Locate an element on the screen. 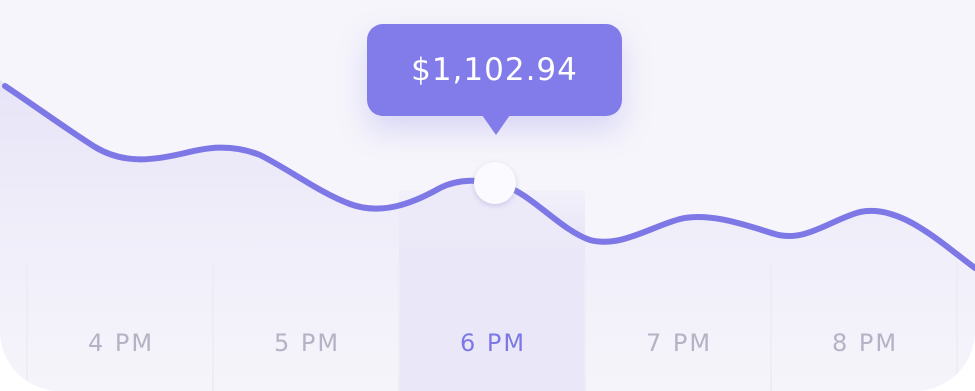 The width and height of the screenshot is (975, 391). x-tick-label: 8 PM is located at coordinates (865, 343).